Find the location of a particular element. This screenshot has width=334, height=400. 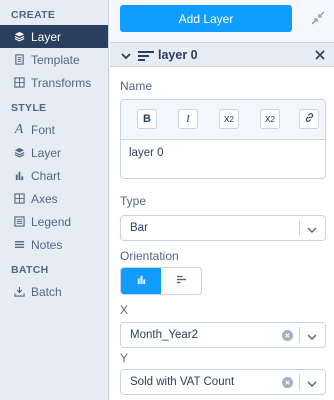

batch-icon is located at coordinates (19, 292).